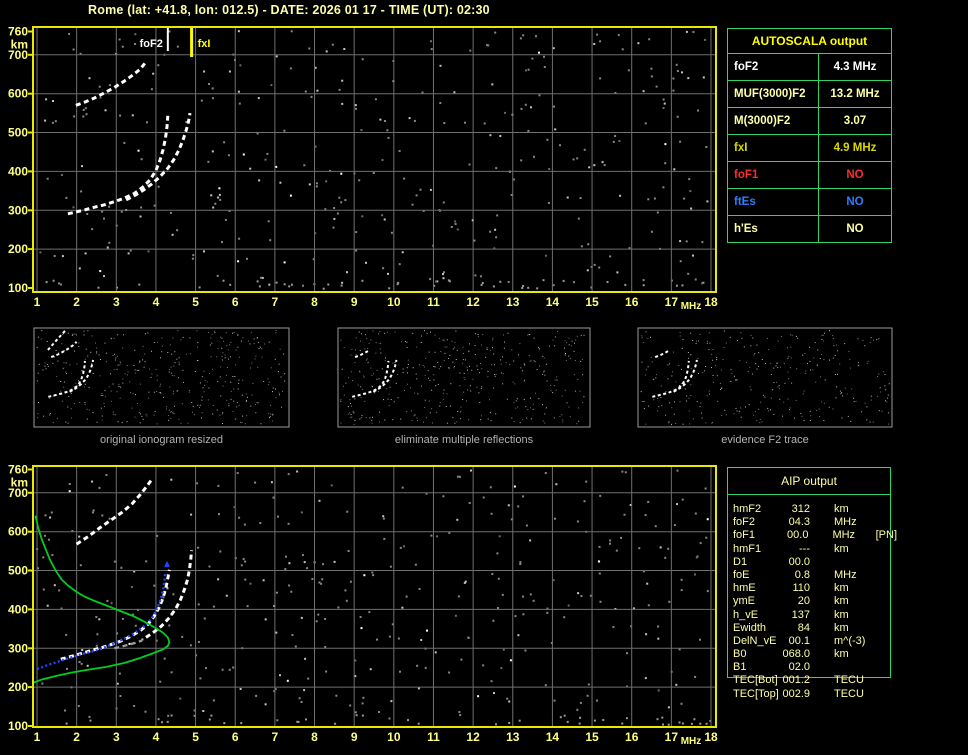 This screenshot has height=755, width=968. What do you see at coordinates (19, 45) in the screenshot?
I see `y-axis-unit: km` at bounding box center [19, 45].